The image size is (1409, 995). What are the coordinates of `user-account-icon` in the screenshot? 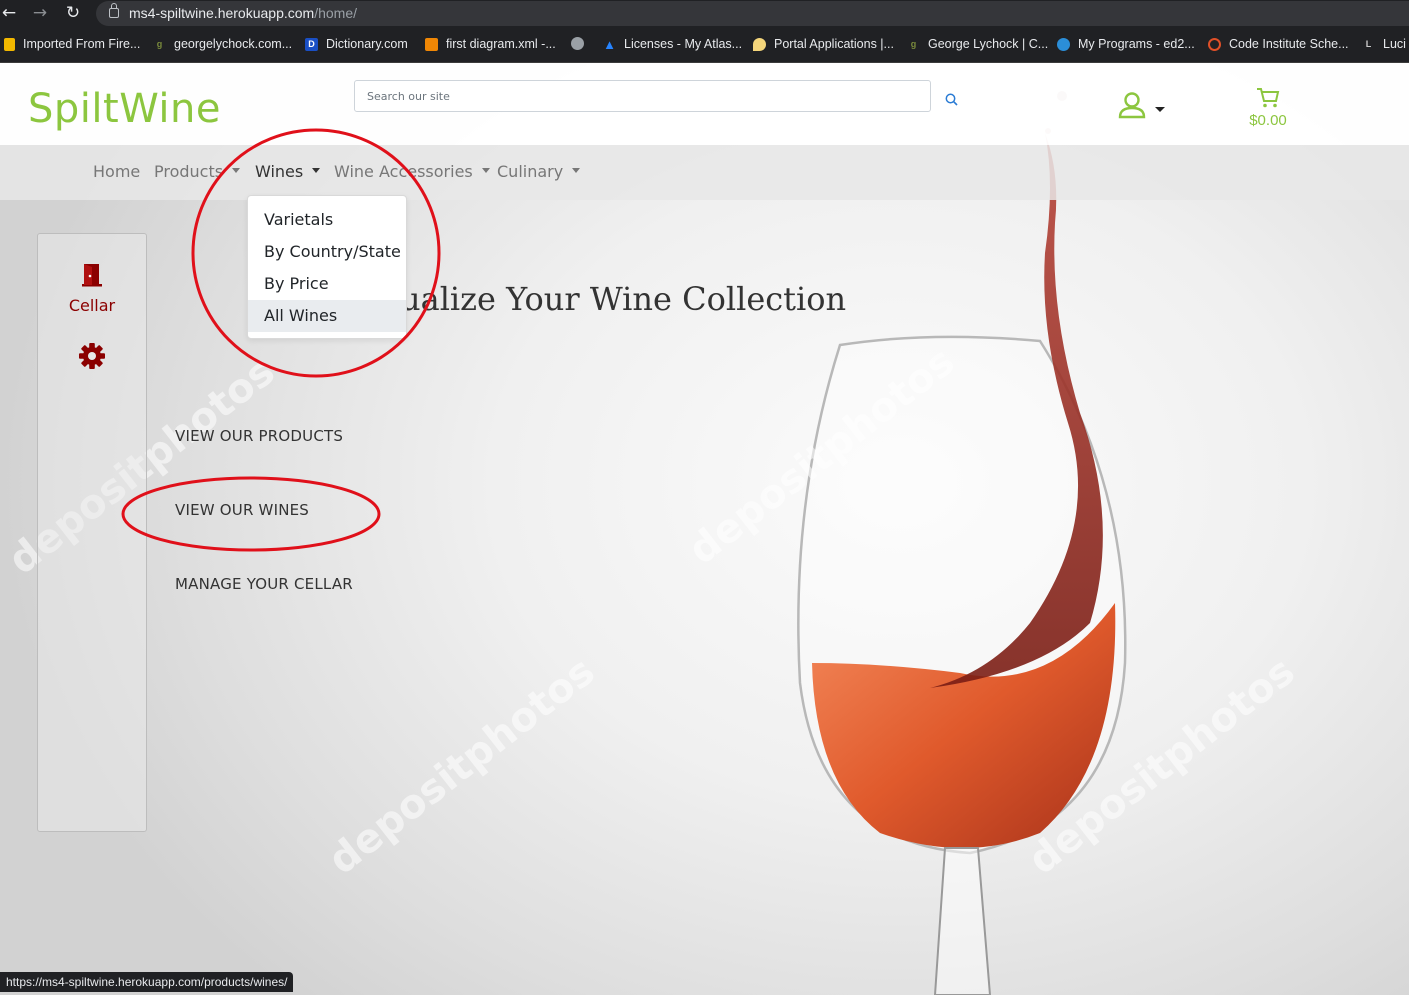 It's located at (1132, 105).